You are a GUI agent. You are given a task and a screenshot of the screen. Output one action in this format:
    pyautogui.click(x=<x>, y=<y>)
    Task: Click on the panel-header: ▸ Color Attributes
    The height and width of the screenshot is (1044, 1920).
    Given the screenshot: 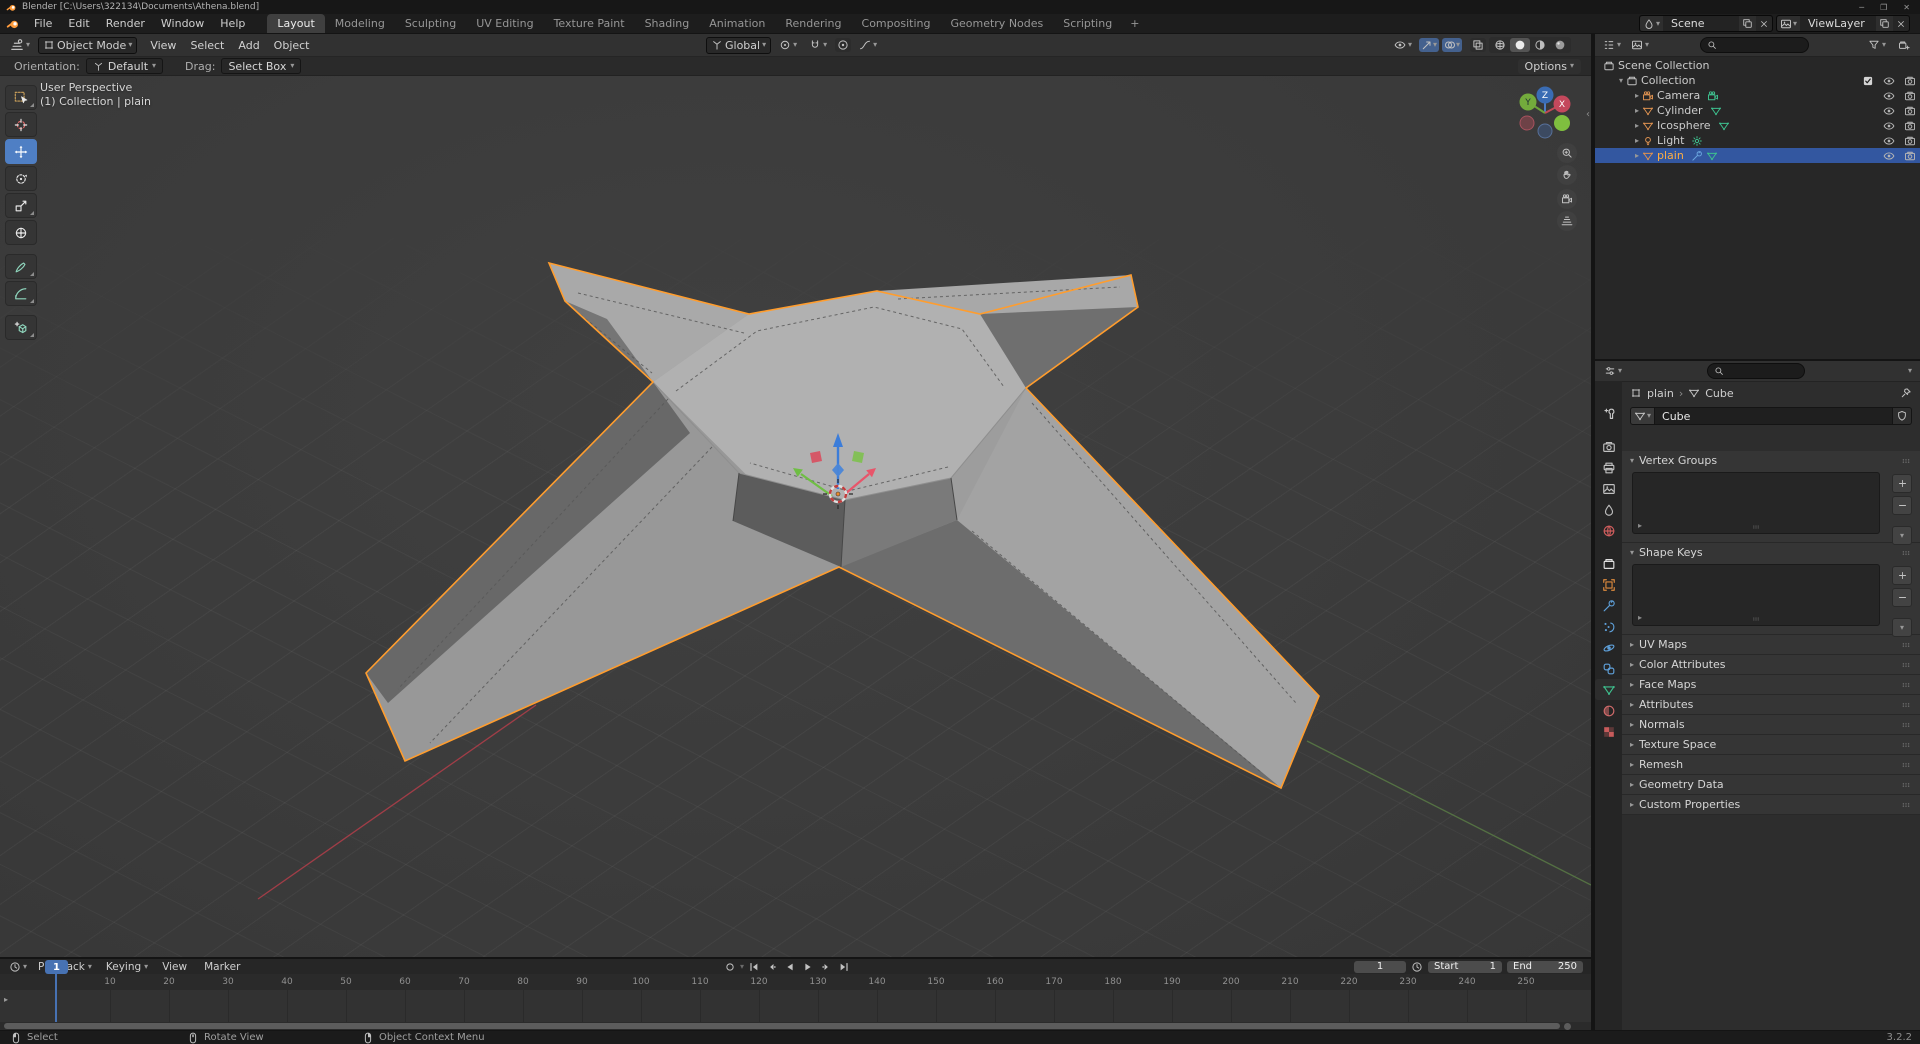 What is the action you would take?
    pyautogui.click(x=1771, y=664)
    